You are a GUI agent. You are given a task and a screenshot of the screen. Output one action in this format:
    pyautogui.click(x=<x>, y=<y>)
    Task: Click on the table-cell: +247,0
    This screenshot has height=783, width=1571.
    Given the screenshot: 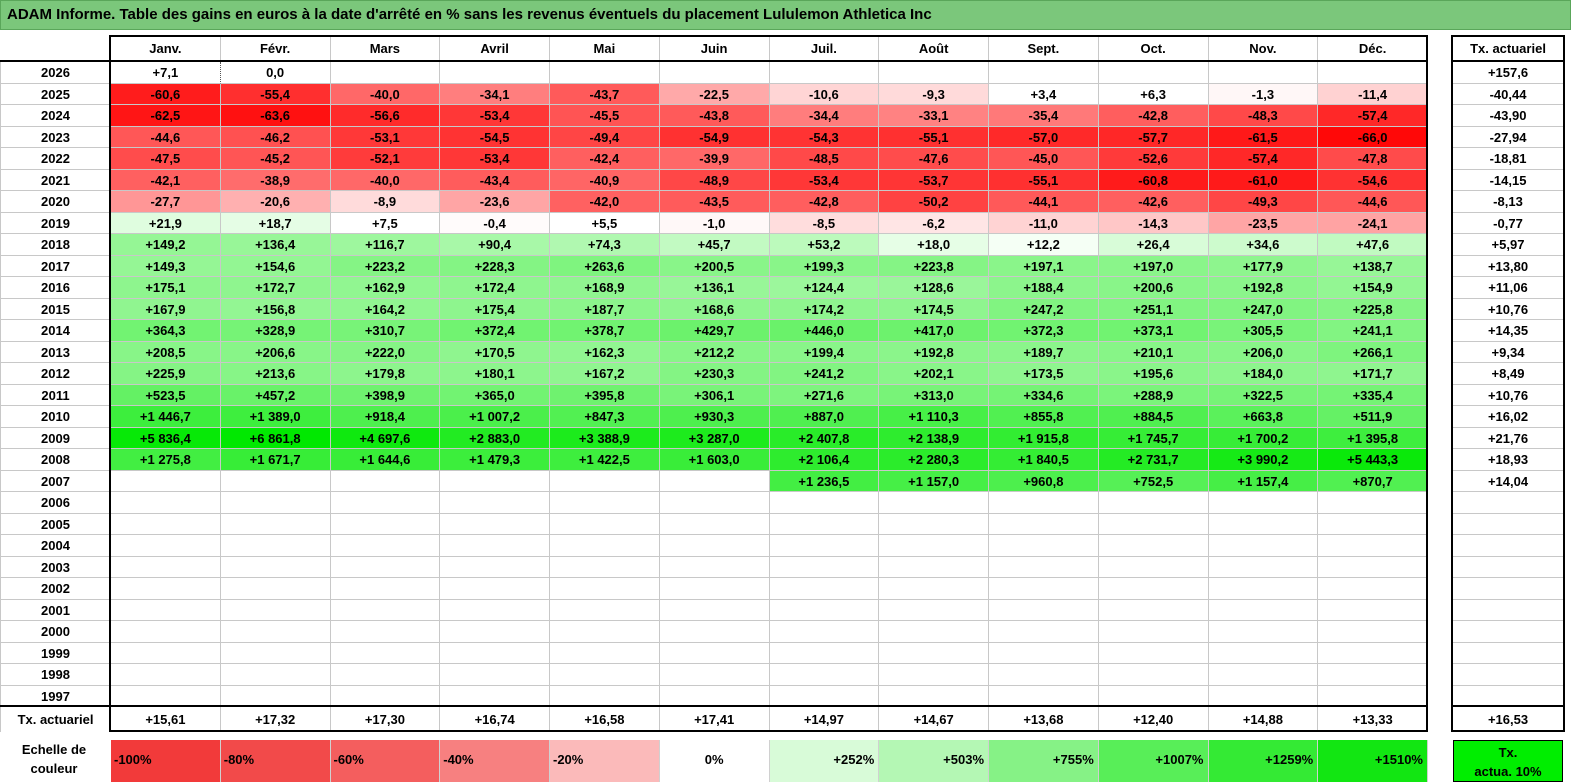 What is the action you would take?
    pyautogui.click(x=1263, y=309)
    